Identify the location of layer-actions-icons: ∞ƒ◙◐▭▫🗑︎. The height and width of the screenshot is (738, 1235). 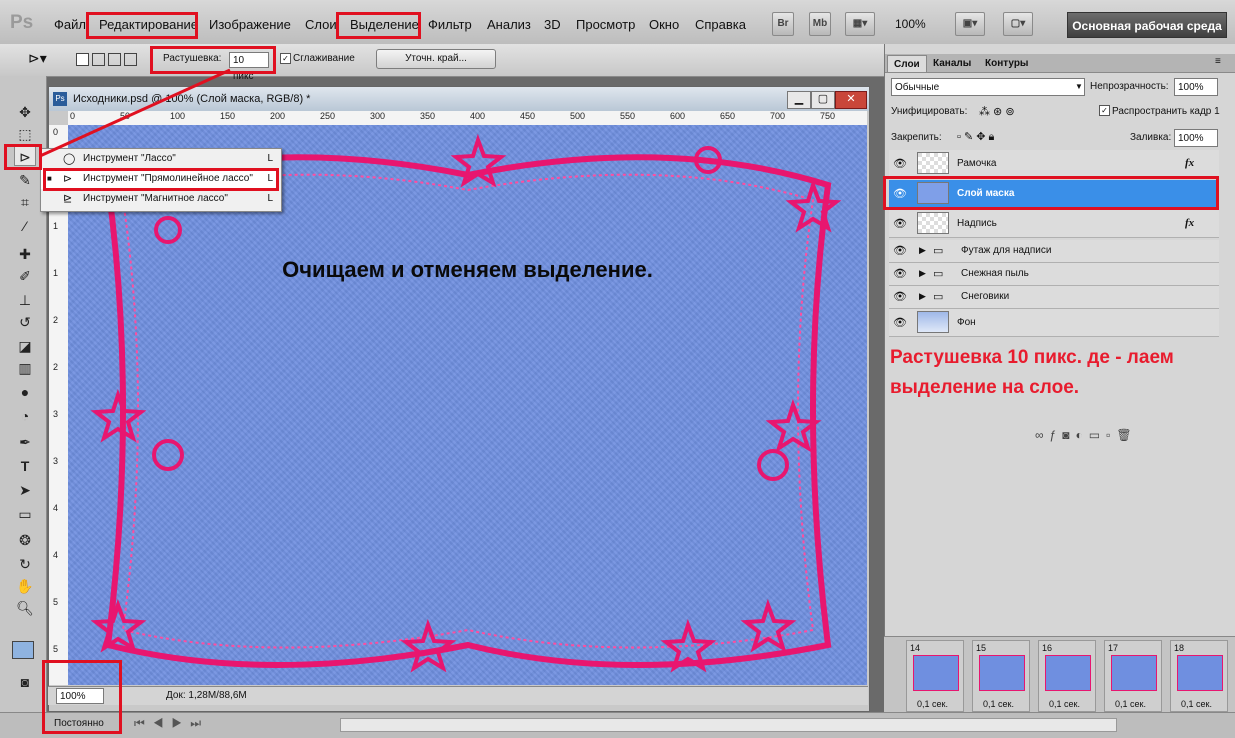
(1086, 435).